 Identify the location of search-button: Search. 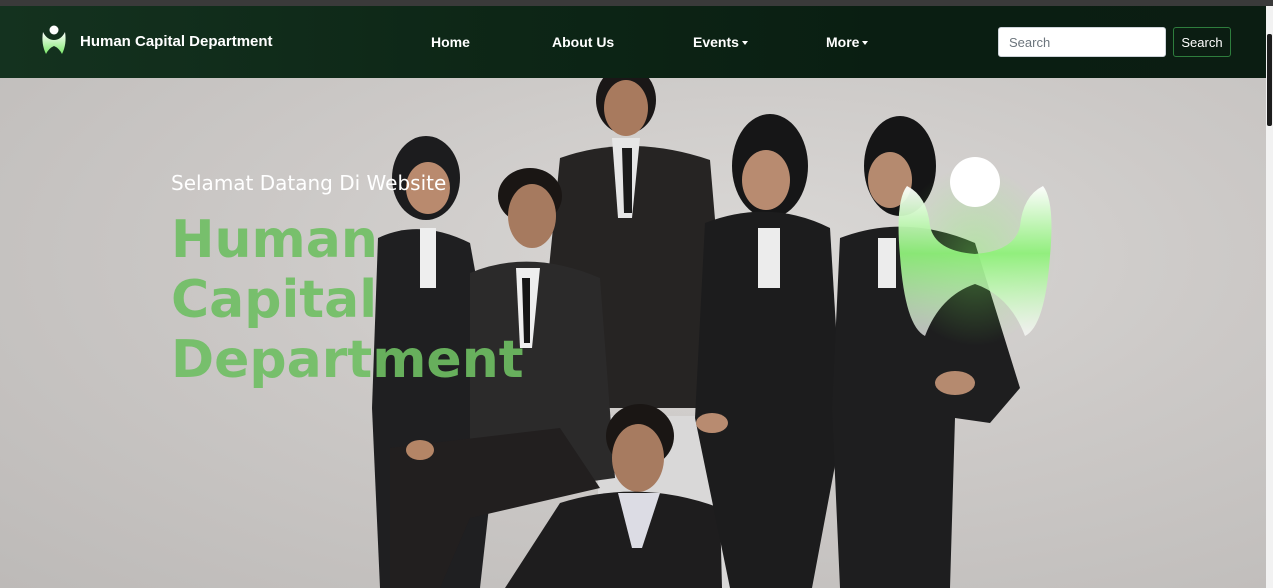
(1202, 42).